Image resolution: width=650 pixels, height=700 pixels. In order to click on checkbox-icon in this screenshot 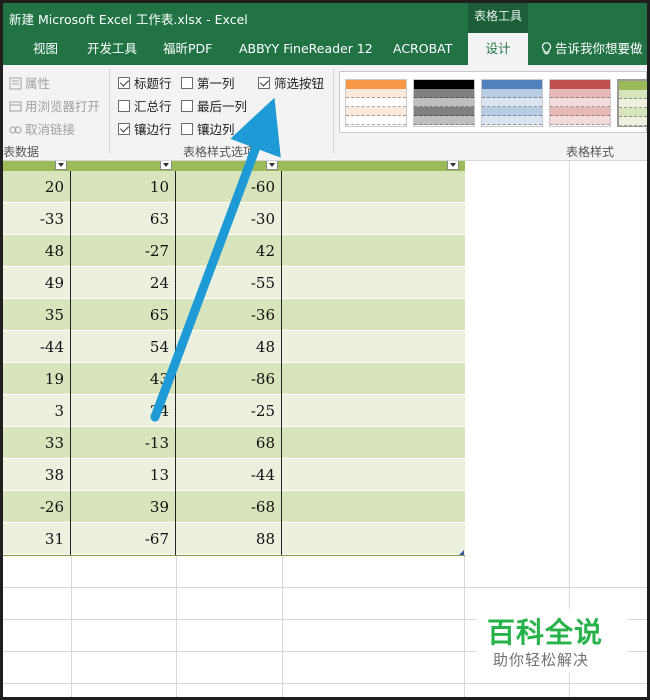, I will do `click(187, 129)`.